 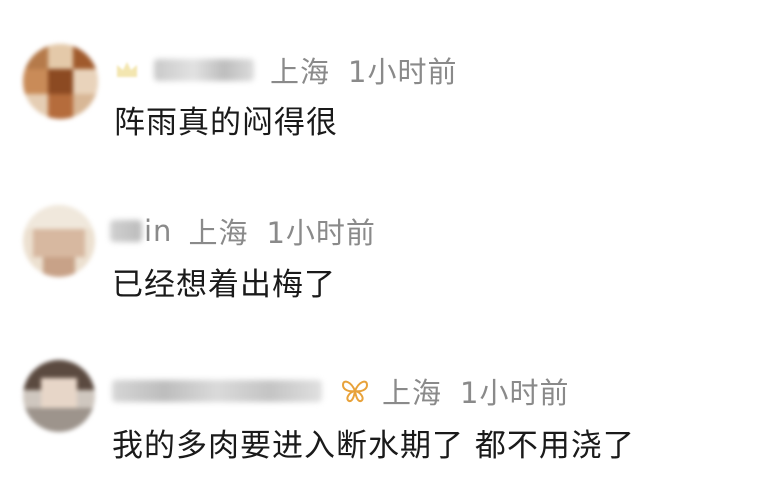 What do you see at coordinates (355, 391) in the screenshot?
I see `butterfly-icon` at bounding box center [355, 391].